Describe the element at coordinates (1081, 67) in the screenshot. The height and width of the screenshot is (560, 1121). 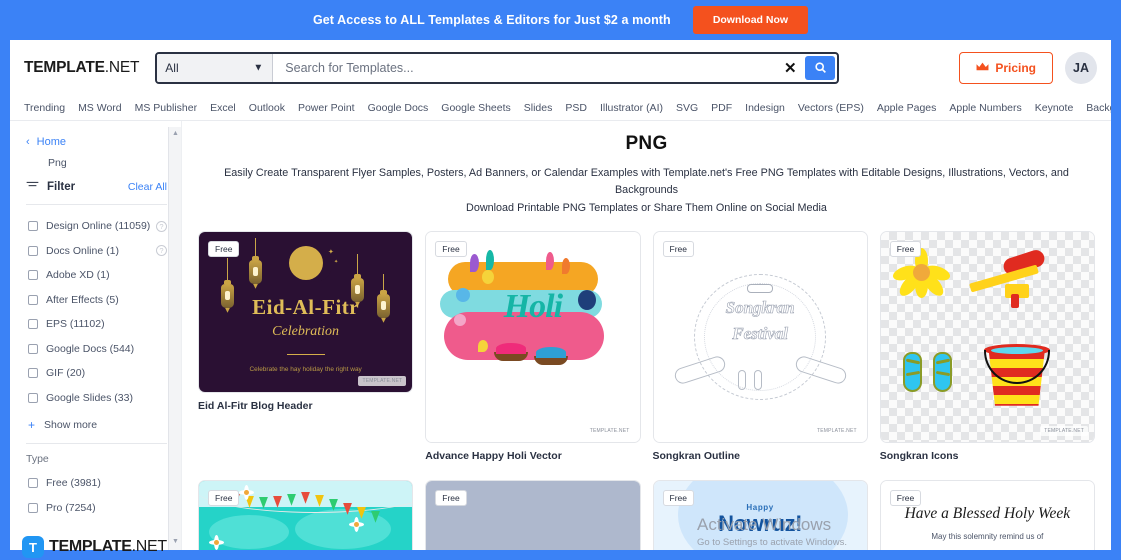
I see `avatar: JA` at that location.